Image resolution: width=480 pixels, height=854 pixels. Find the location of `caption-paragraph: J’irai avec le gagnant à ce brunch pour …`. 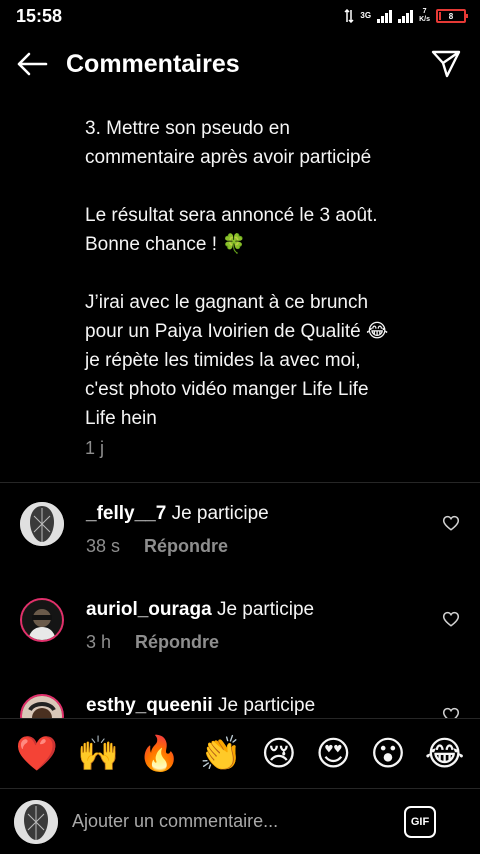

caption-paragraph: J’irai avec le gagnant à ce brunch pour … is located at coordinates (237, 360).